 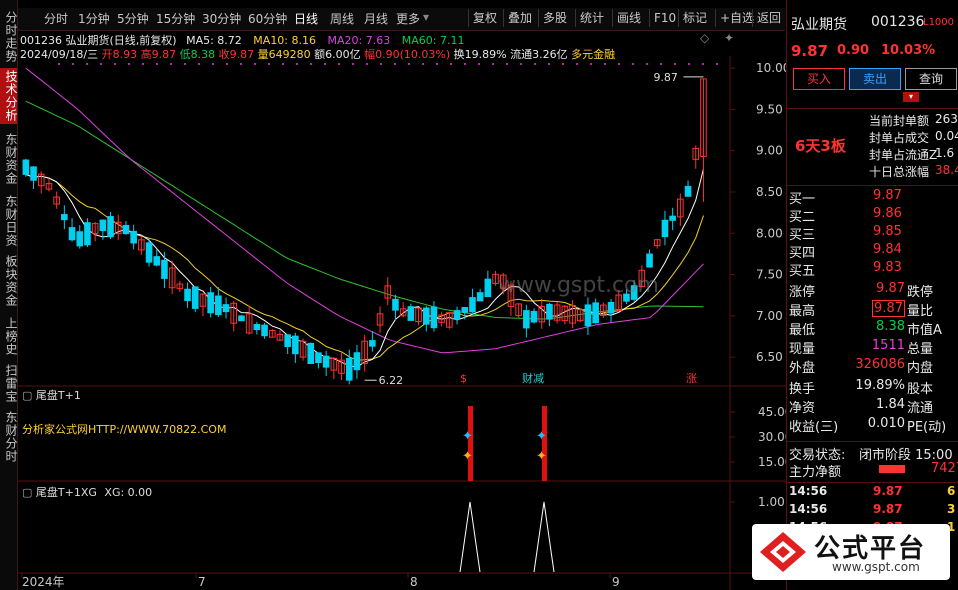 What do you see at coordinates (342, 18) in the screenshot?
I see `period-weekly: 周线` at bounding box center [342, 18].